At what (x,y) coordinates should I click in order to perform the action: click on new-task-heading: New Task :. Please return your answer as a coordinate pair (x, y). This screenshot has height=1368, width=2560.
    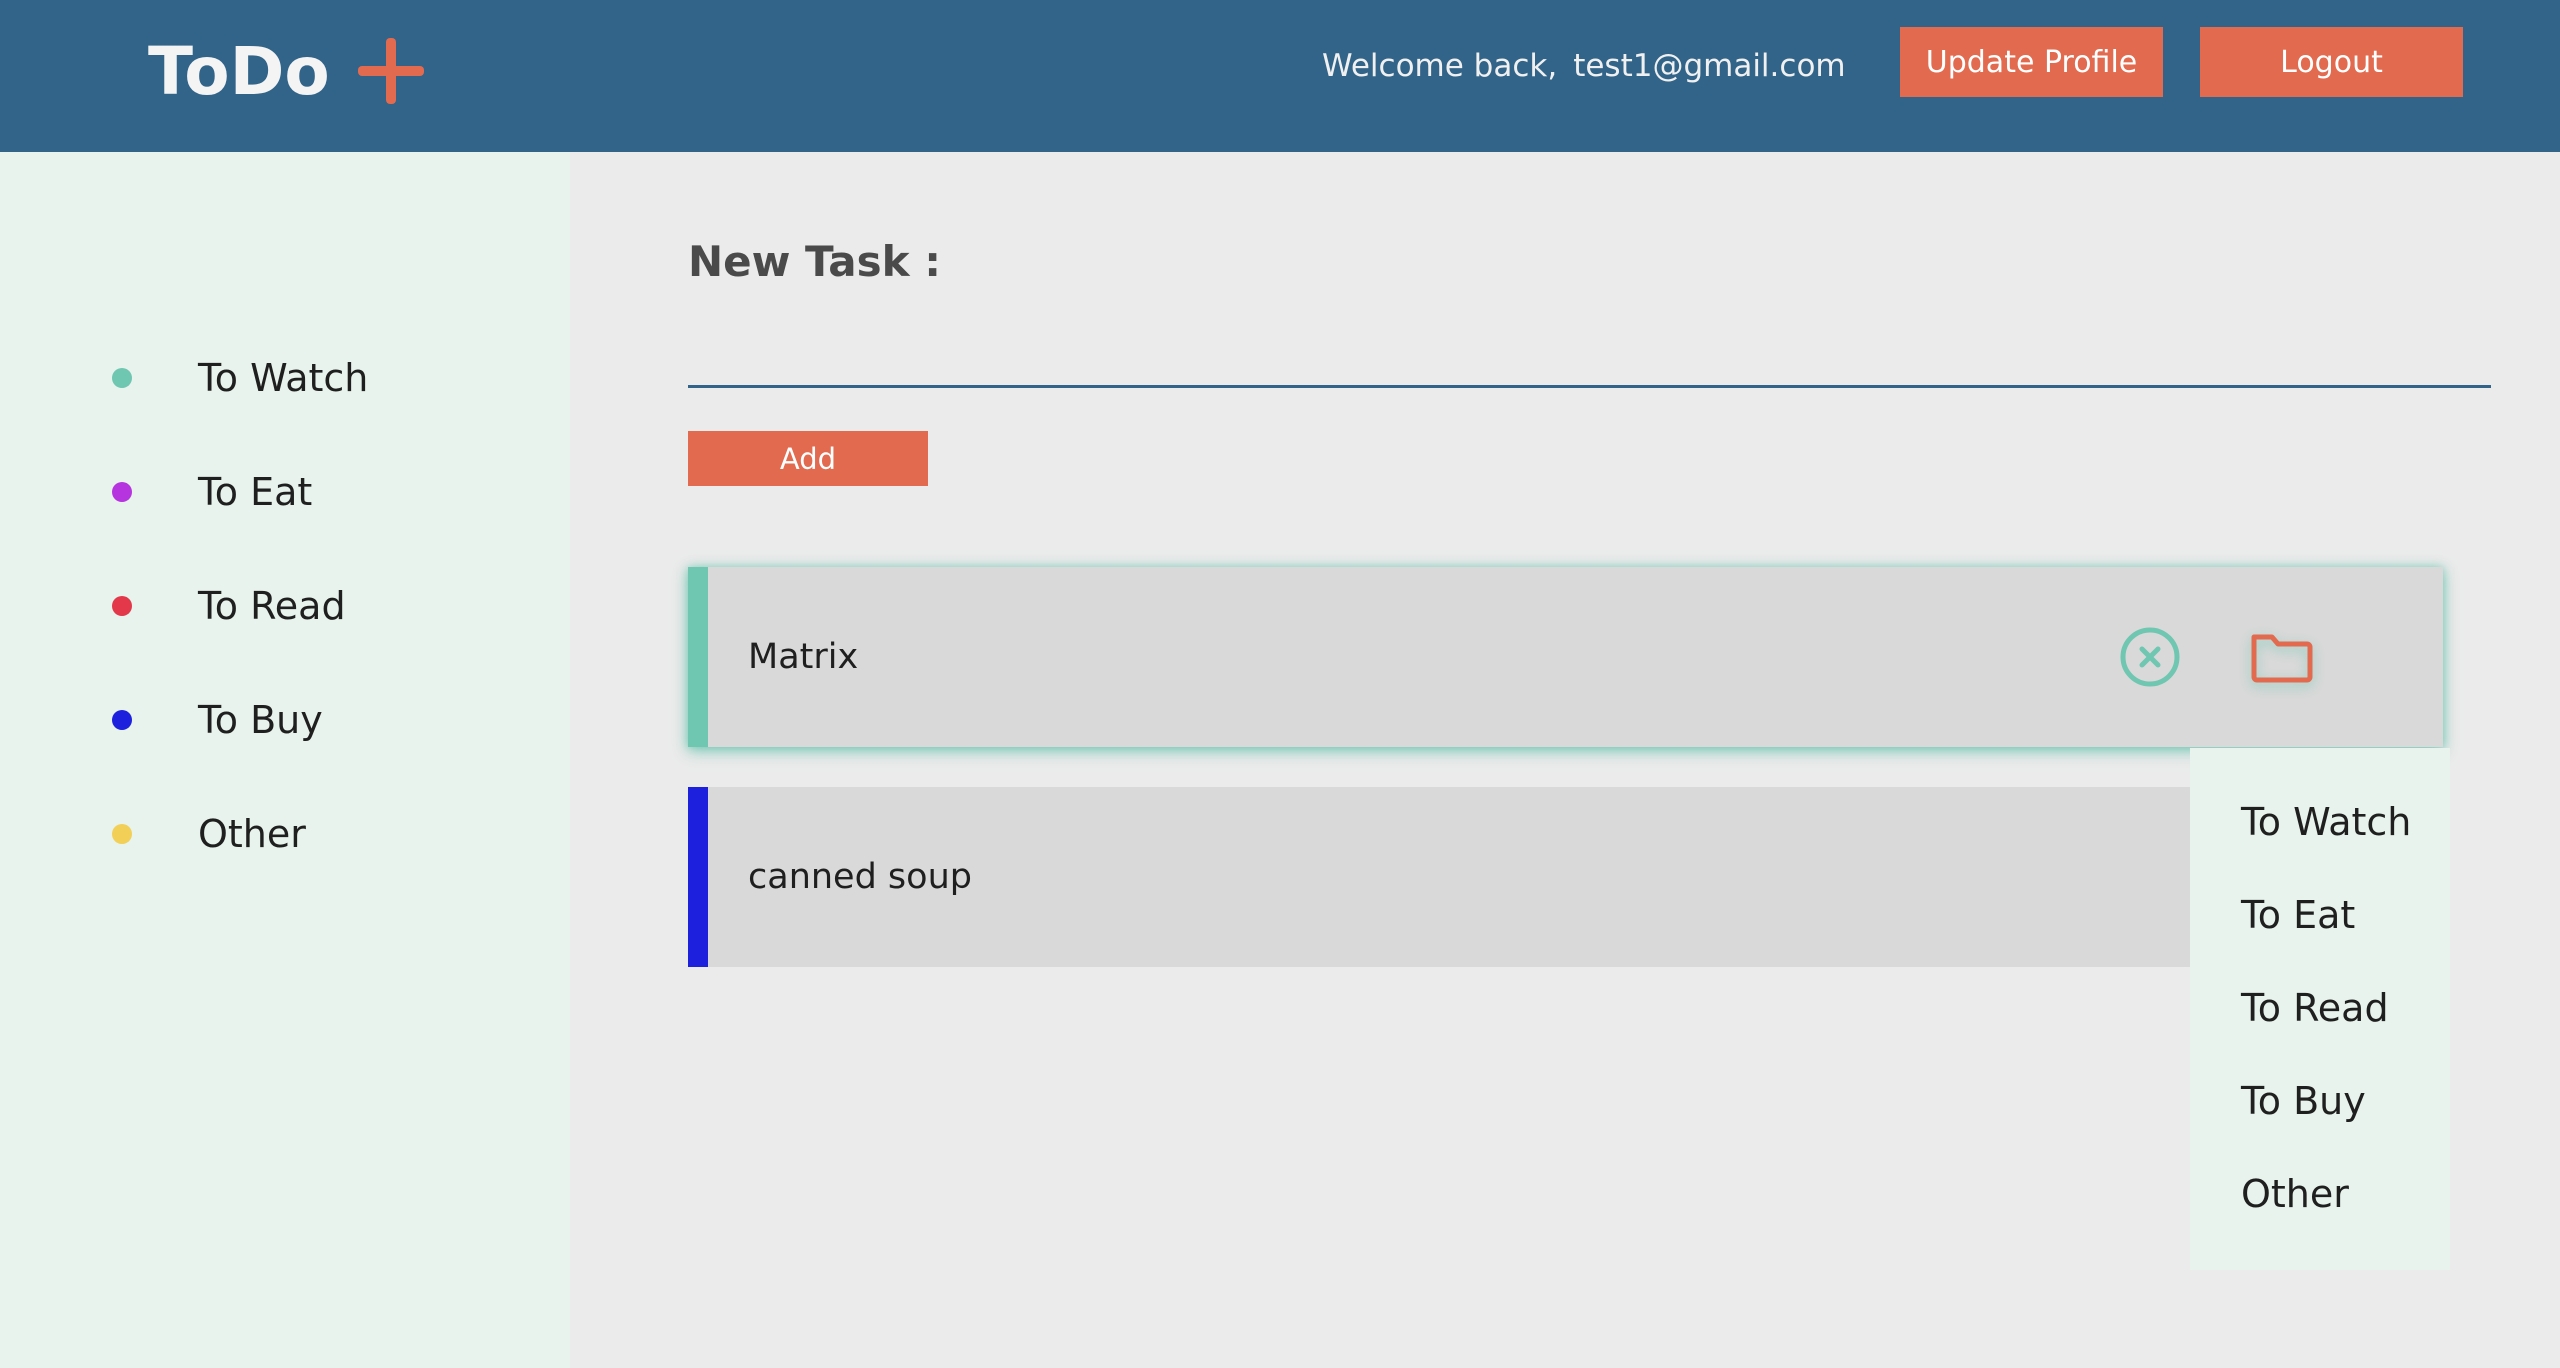
    Looking at the image, I should click on (814, 261).